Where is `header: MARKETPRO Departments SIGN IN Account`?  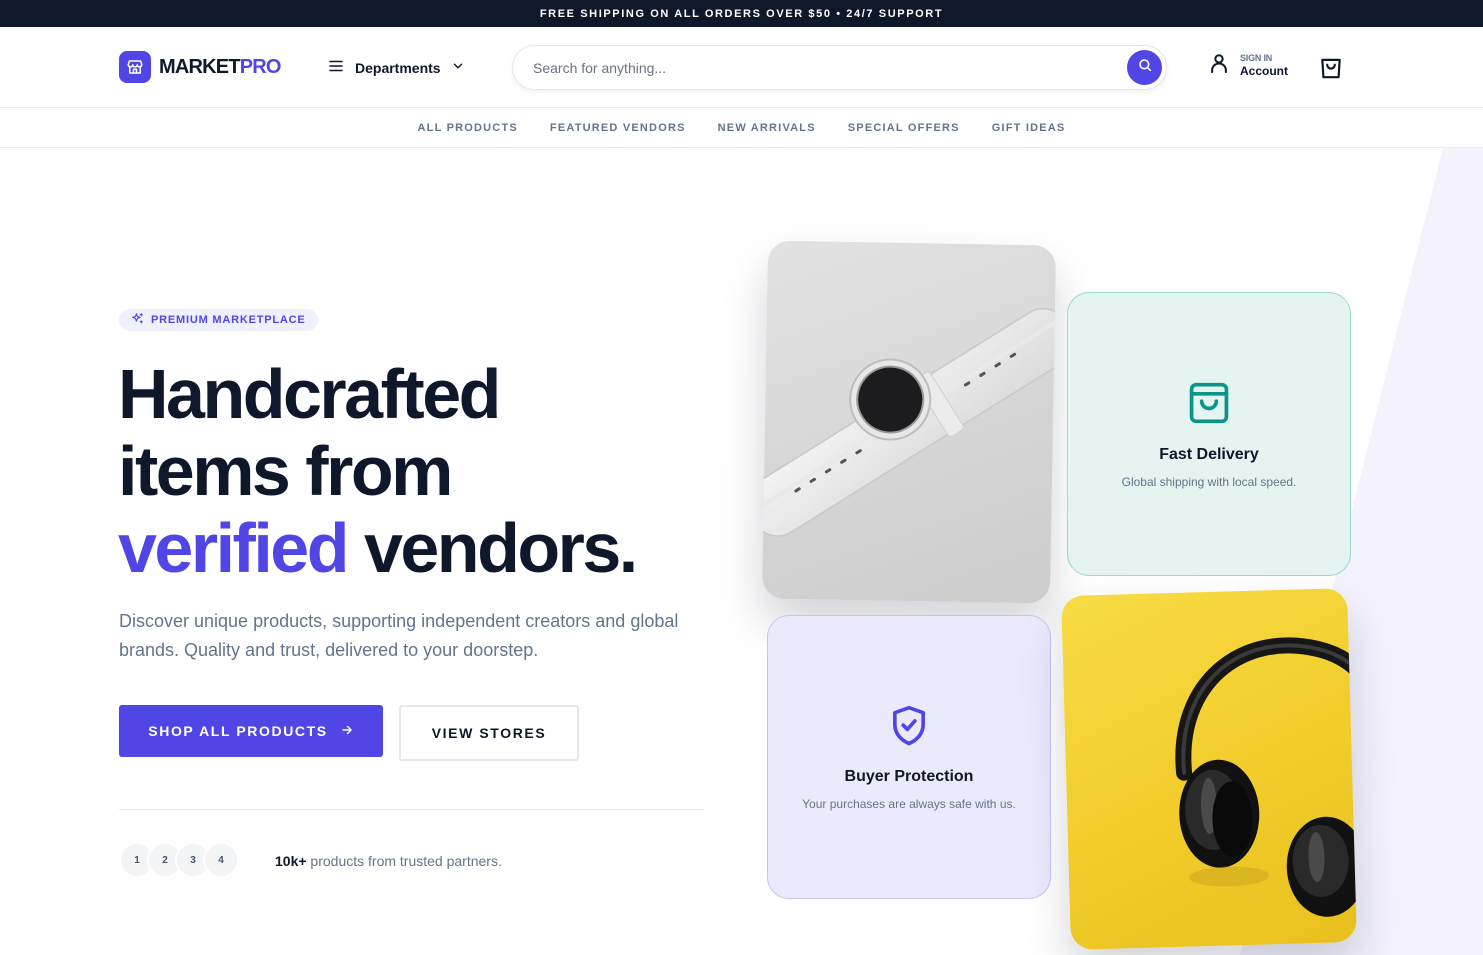 header: MARKETPRO Departments SIGN IN Account is located at coordinates (741, 67).